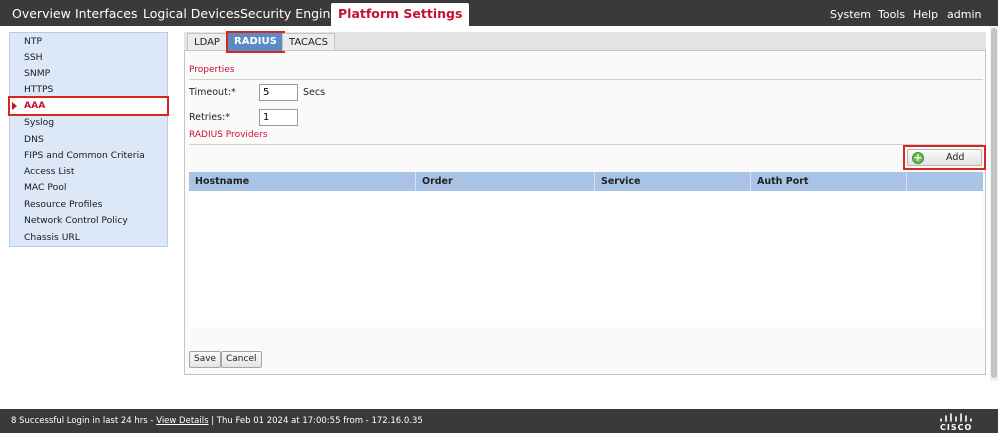 The image size is (998, 433). What do you see at coordinates (49, 172) in the screenshot?
I see `sidebar-item-access-list: Access List` at bounding box center [49, 172].